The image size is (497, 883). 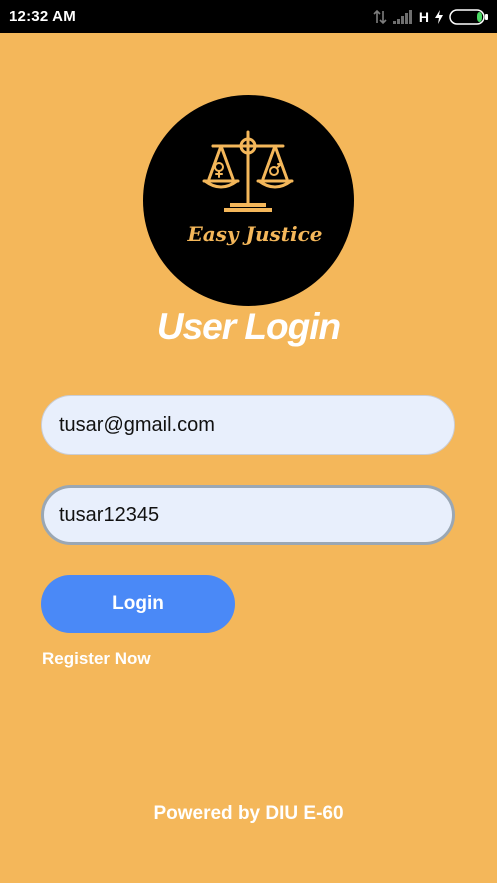 I want to click on password-field: tusar12345, so click(x=248, y=515).